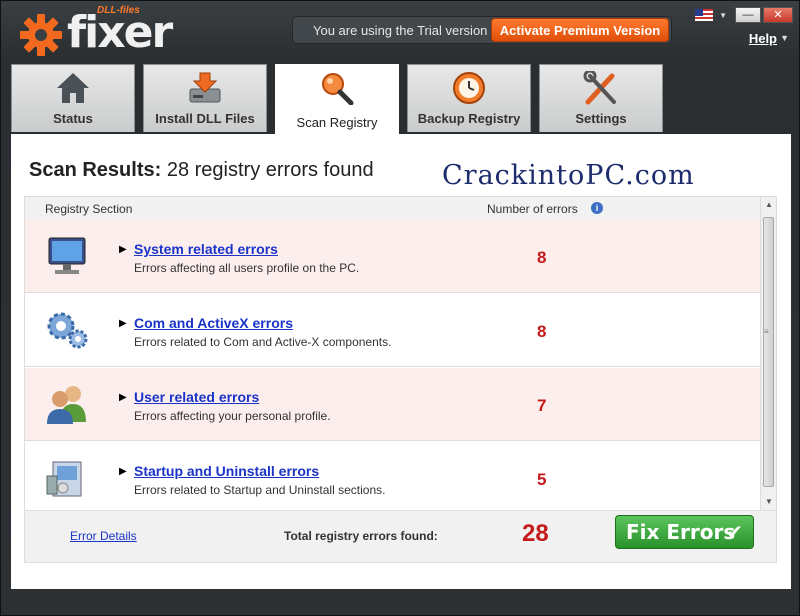  Describe the element at coordinates (681, 532) in the screenshot. I see `fix-errors-label: Fix Errors` at that location.